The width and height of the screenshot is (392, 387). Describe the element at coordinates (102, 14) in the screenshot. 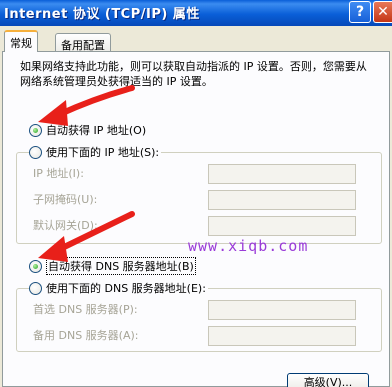

I see `window-title: Internet 协议 (TCP/IP) 属性` at that location.